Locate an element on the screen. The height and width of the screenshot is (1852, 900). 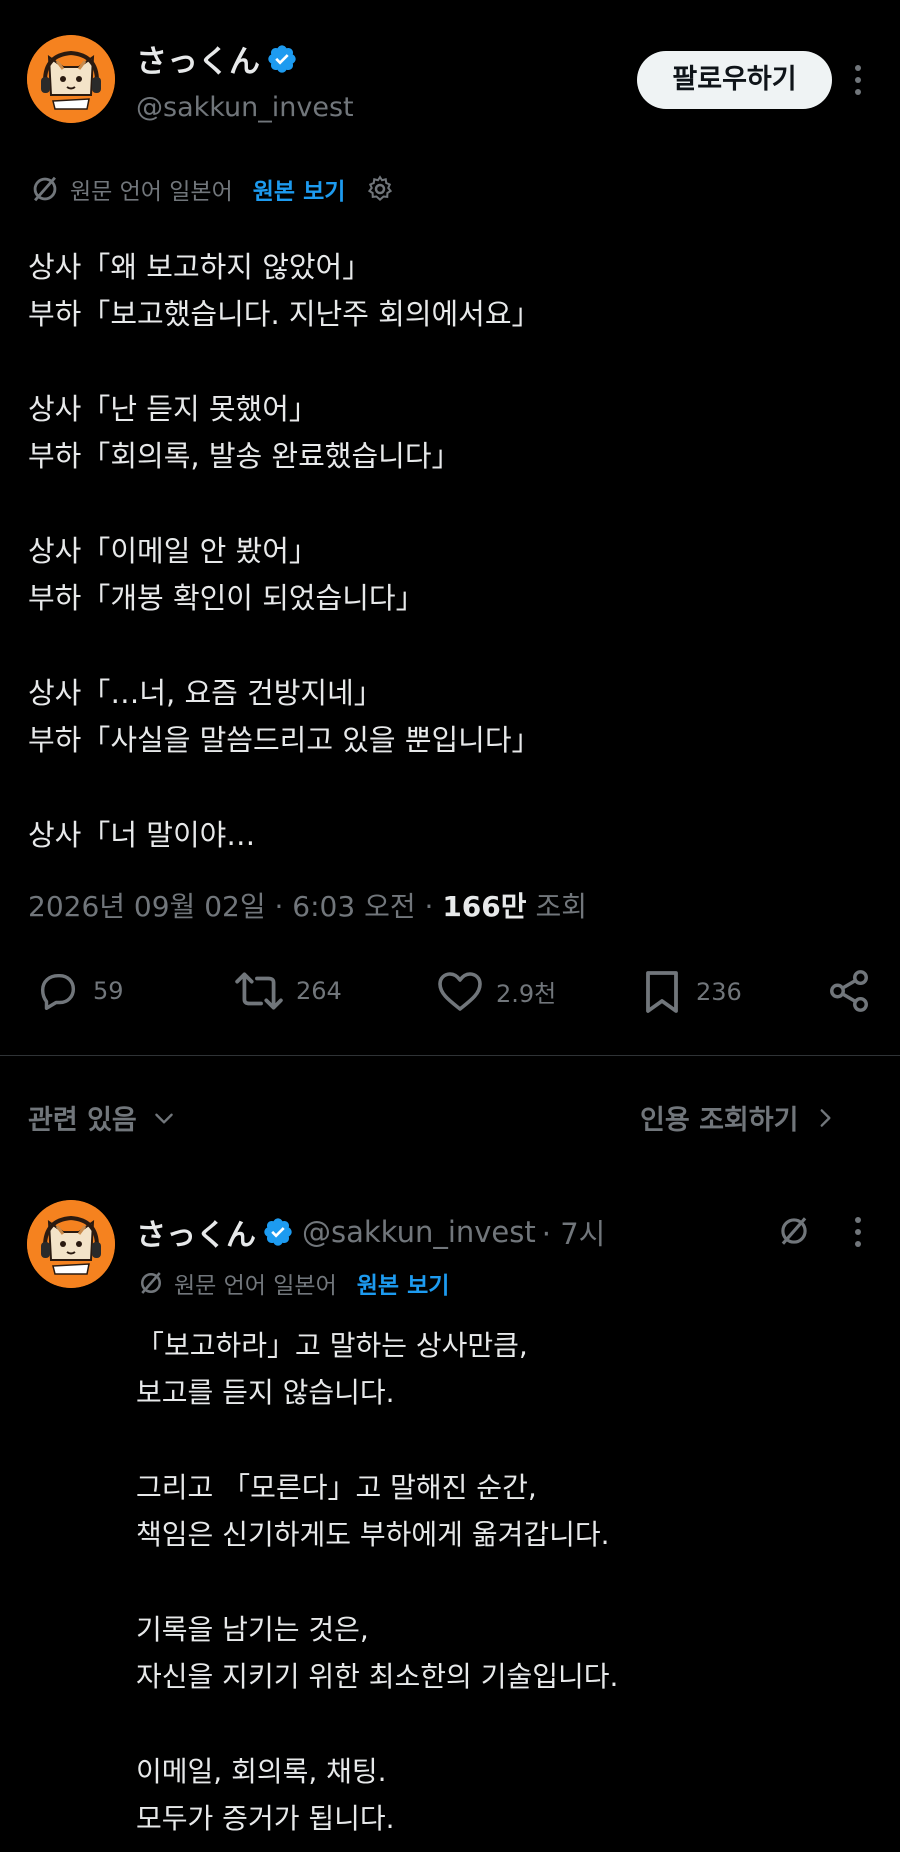
reply-more-button is located at coordinates (858, 1232).